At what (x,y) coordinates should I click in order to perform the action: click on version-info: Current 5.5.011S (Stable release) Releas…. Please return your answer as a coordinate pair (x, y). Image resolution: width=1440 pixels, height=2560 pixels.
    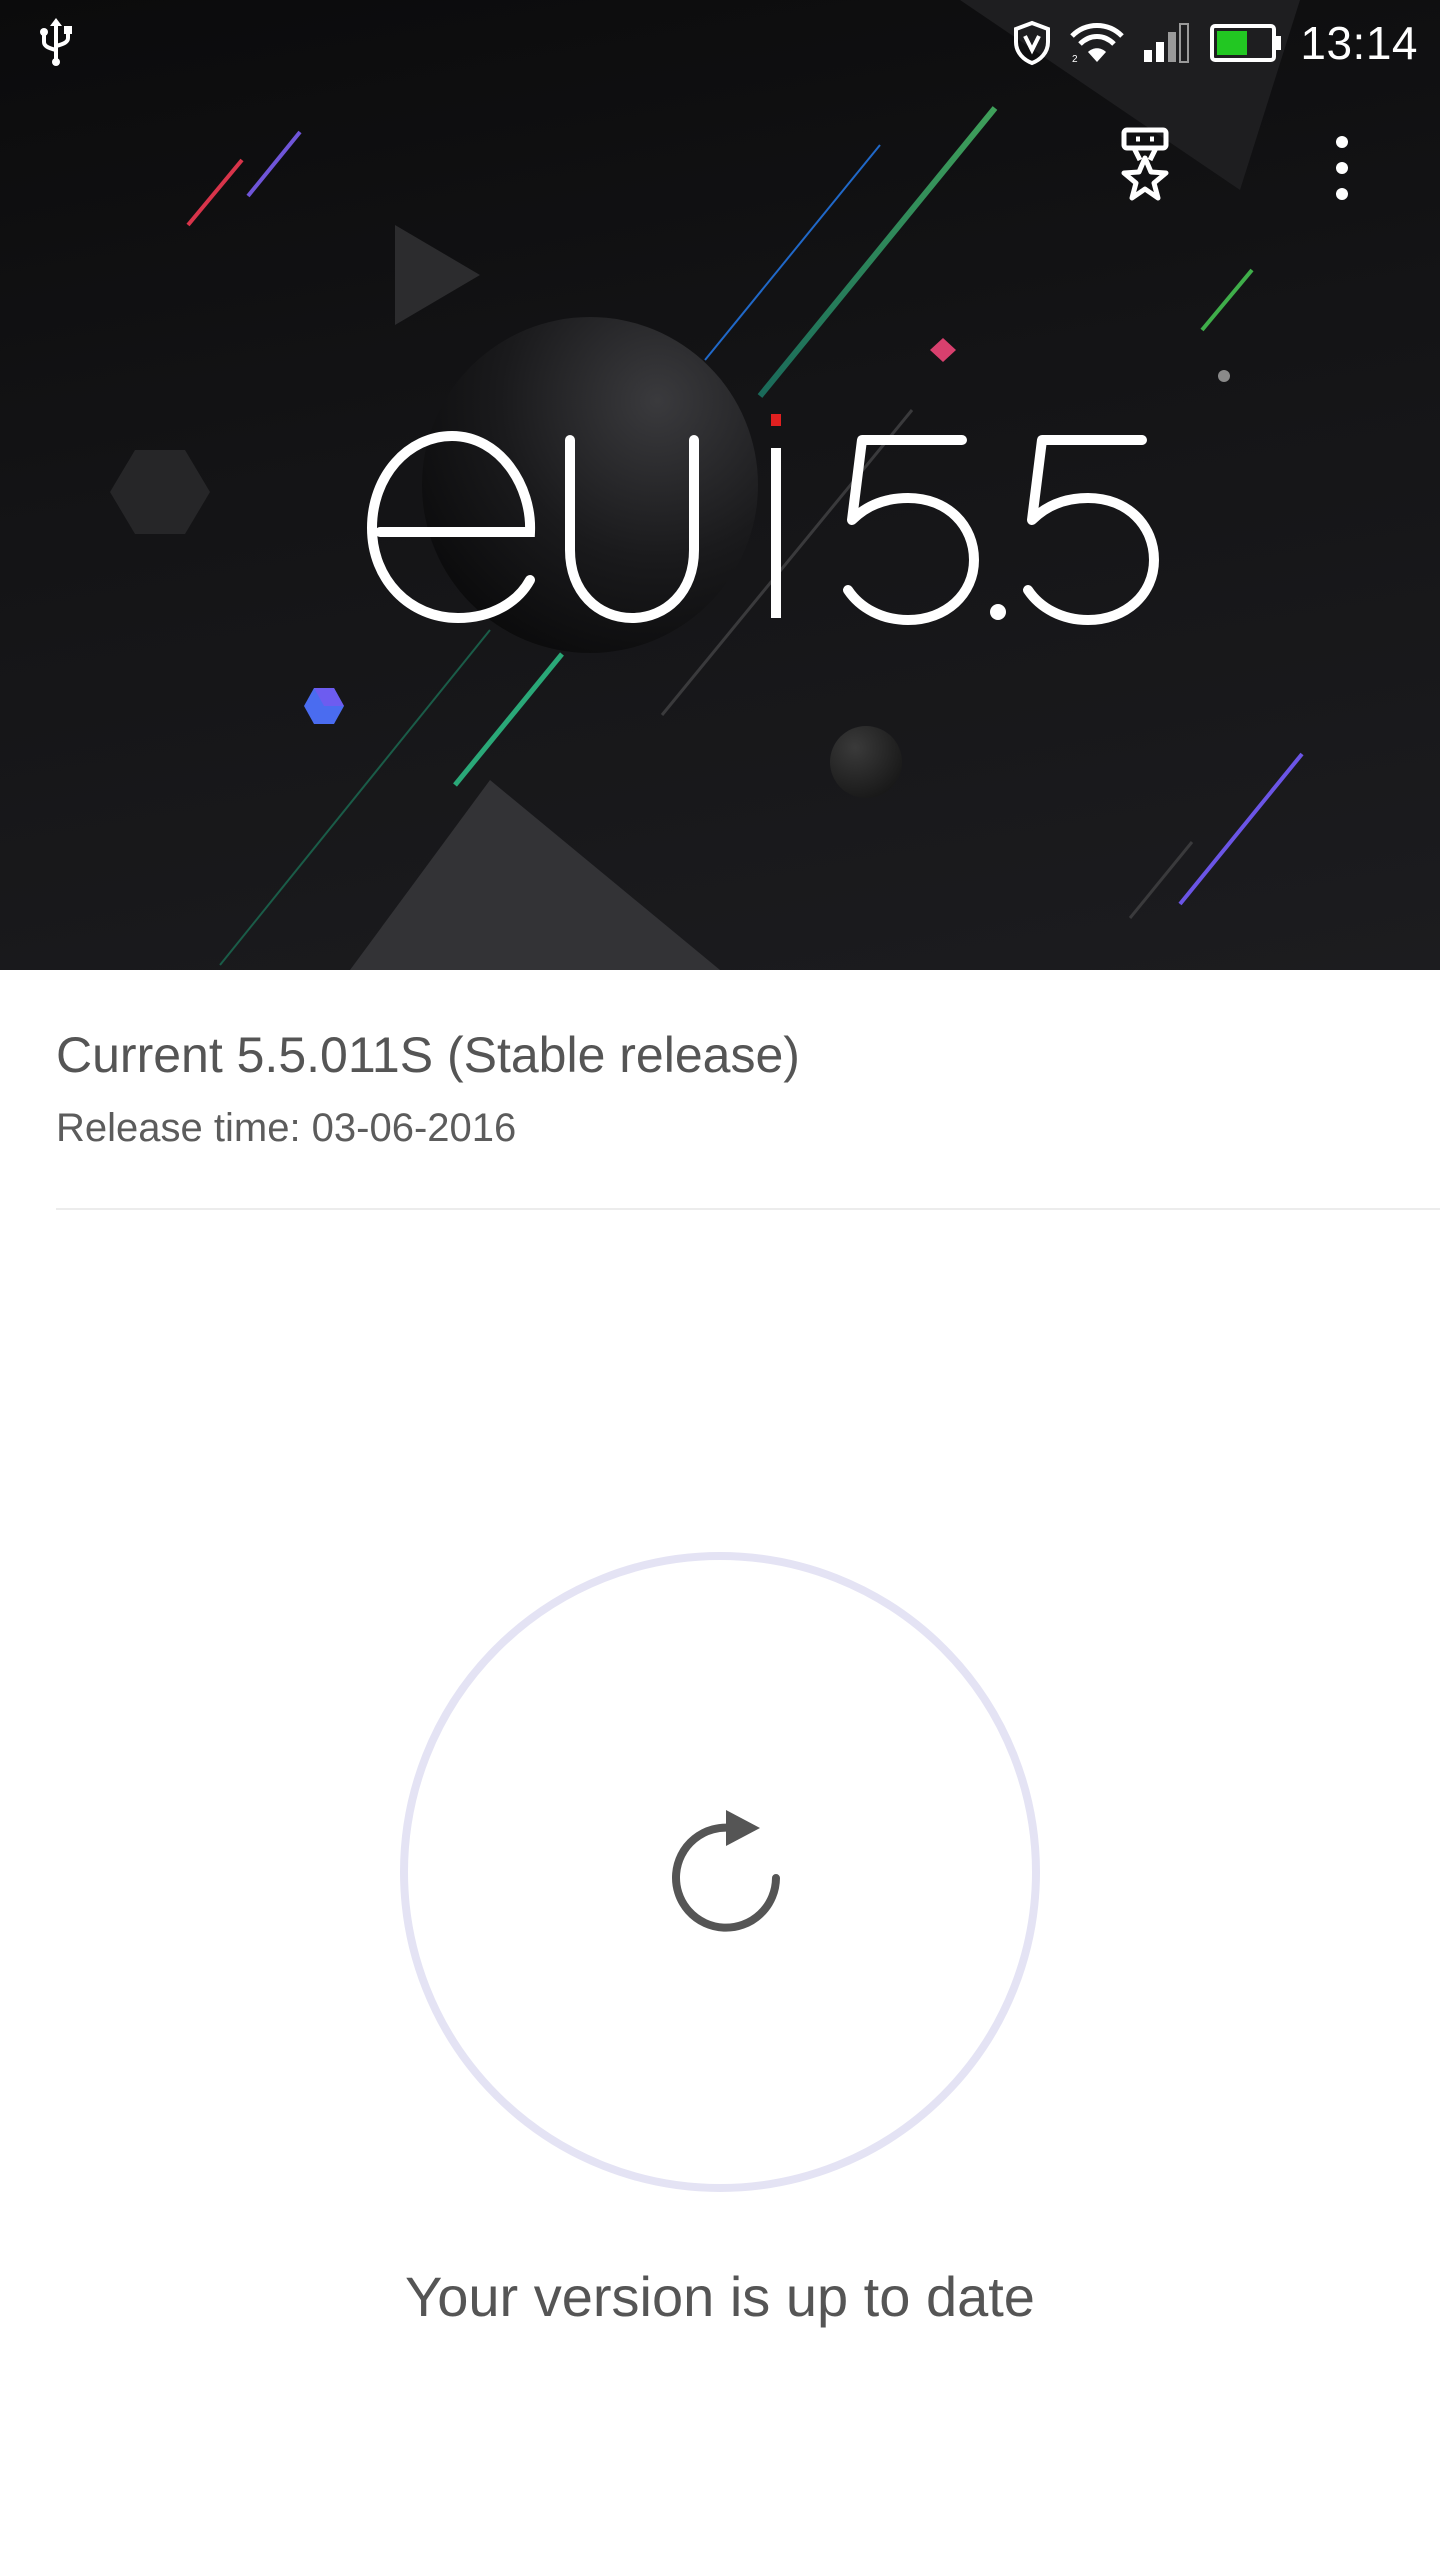
    Looking at the image, I should click on (748, 1088).